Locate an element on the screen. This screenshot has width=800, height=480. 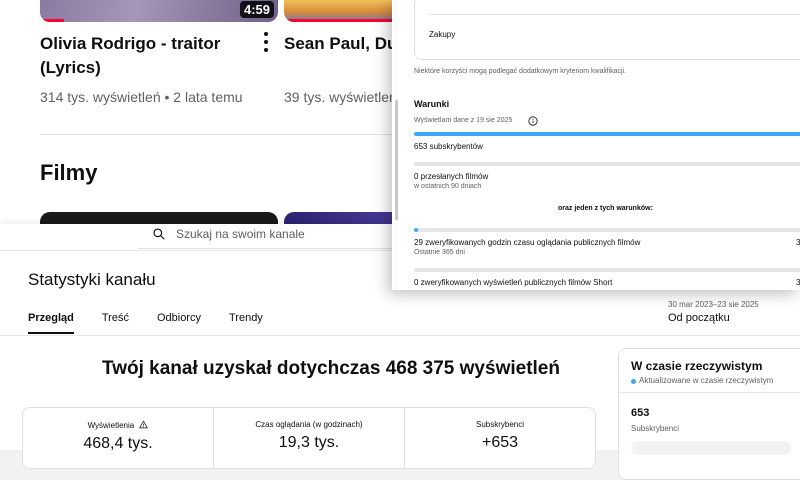
analytics-tabs: Przegląd Treść Odbiorcy Trendy is located at coordinates (159, 323).